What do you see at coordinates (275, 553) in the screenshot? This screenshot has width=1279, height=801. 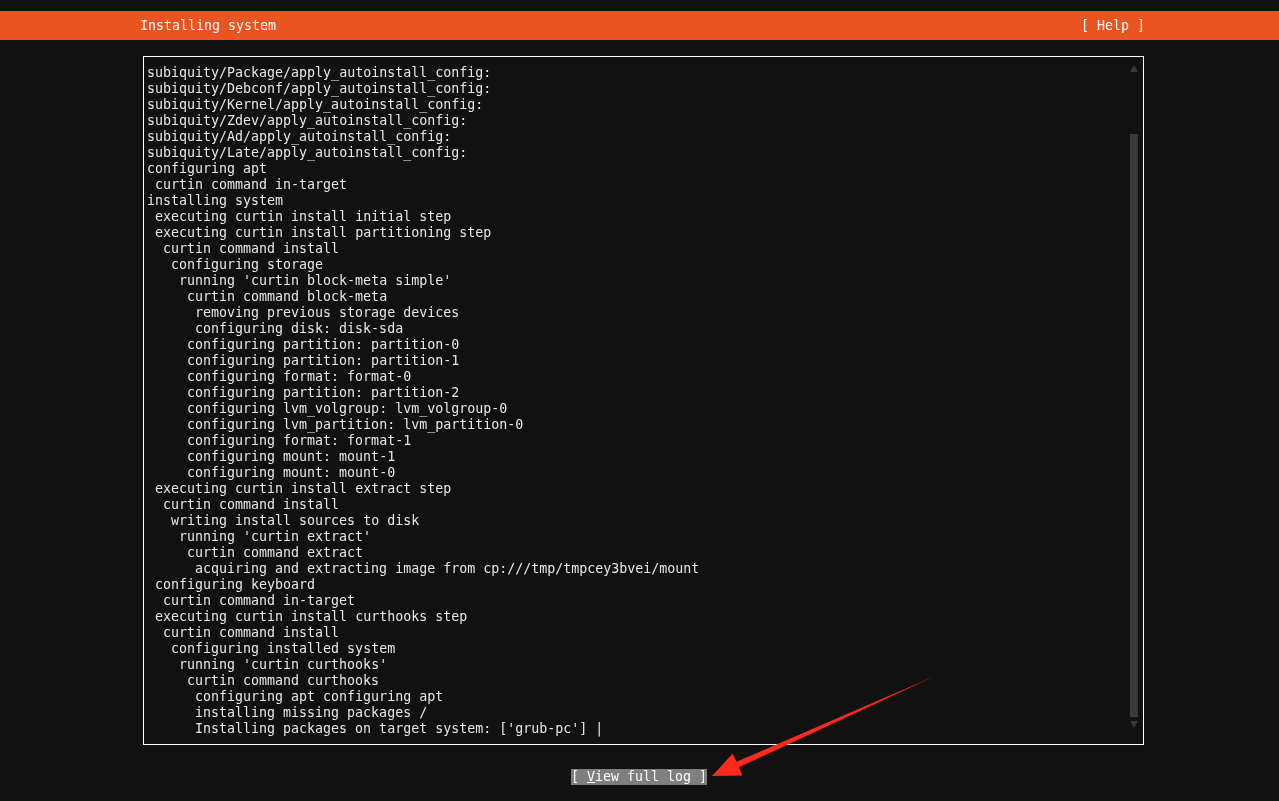 I see `log-line: curtin command extract` at bounding box center [275, 553].